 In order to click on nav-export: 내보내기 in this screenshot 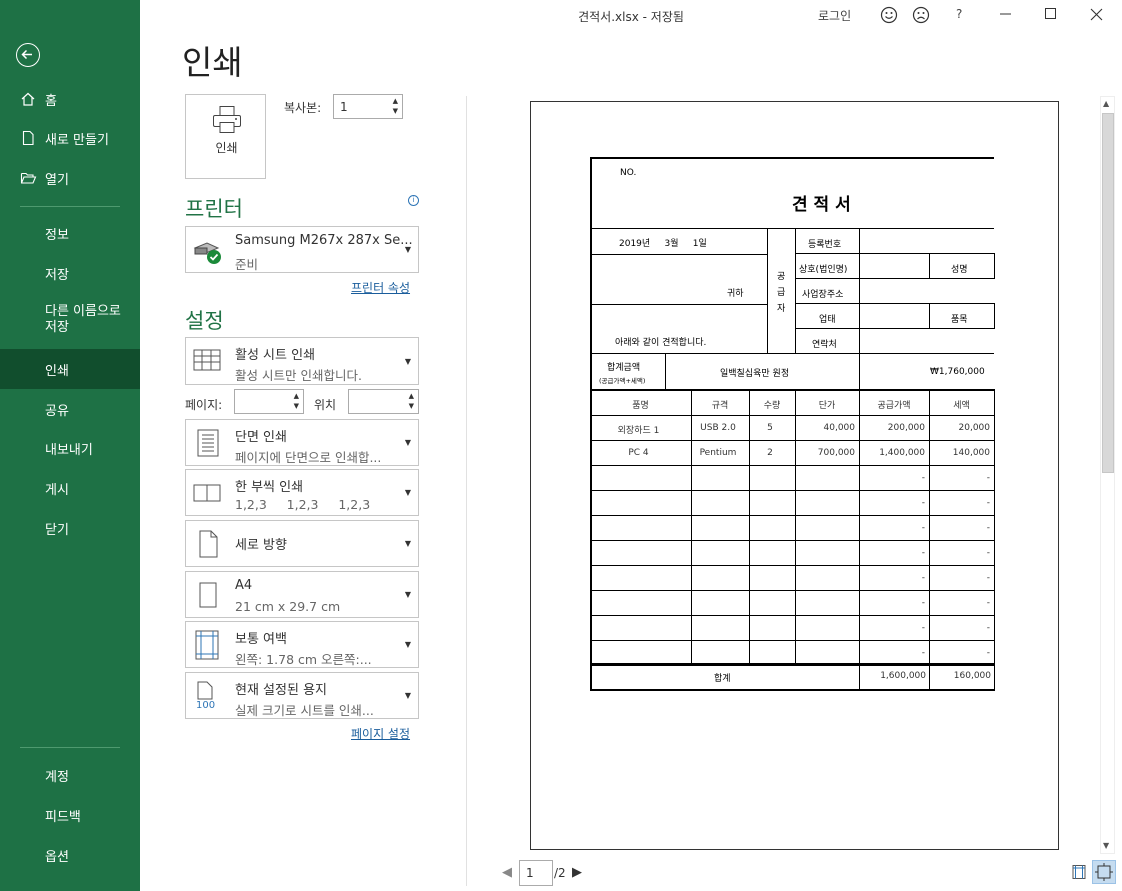, I will do `click(70, 448)`.